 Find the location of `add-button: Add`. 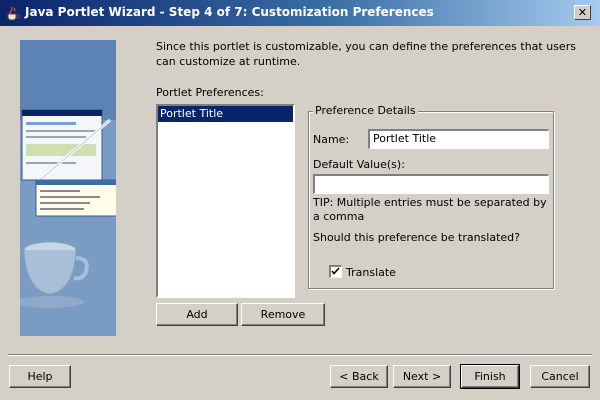

add-button: Add is located at coordinates (197, 314).